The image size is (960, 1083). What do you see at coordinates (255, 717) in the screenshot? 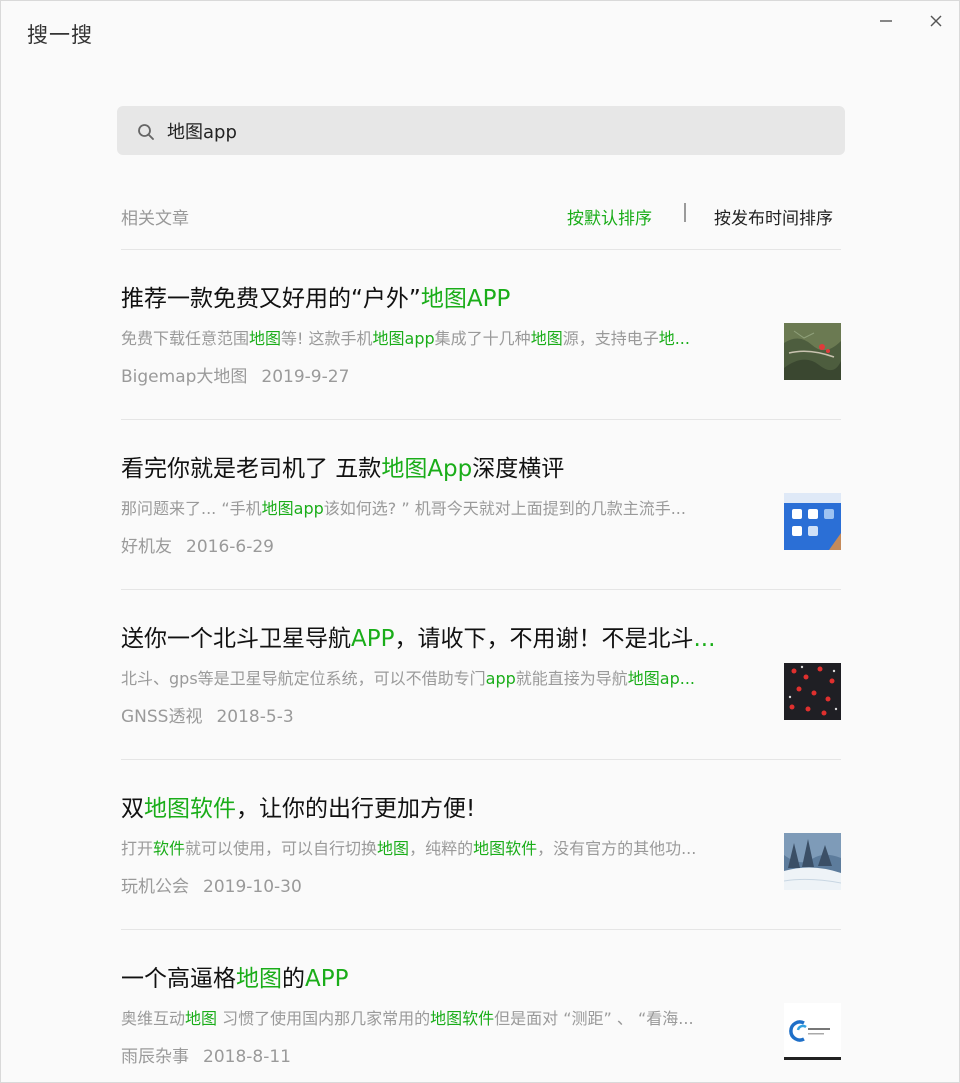
I see `article-date: 2018-5-3` at bounding box center [255, 717].